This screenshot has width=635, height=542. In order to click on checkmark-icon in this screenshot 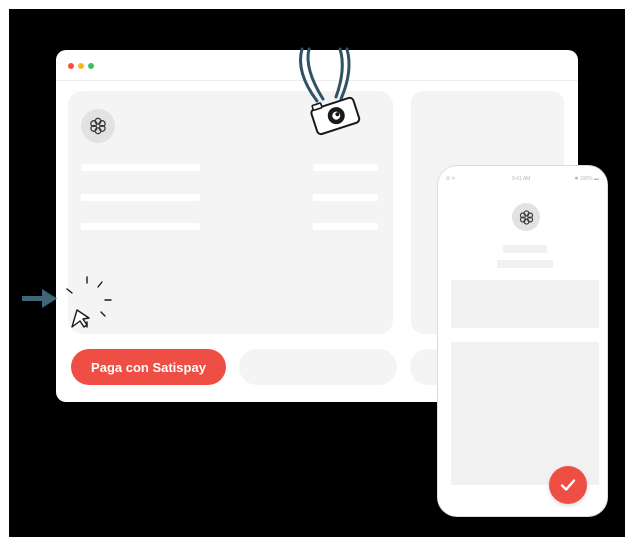, I will do `click(568, 485)`.